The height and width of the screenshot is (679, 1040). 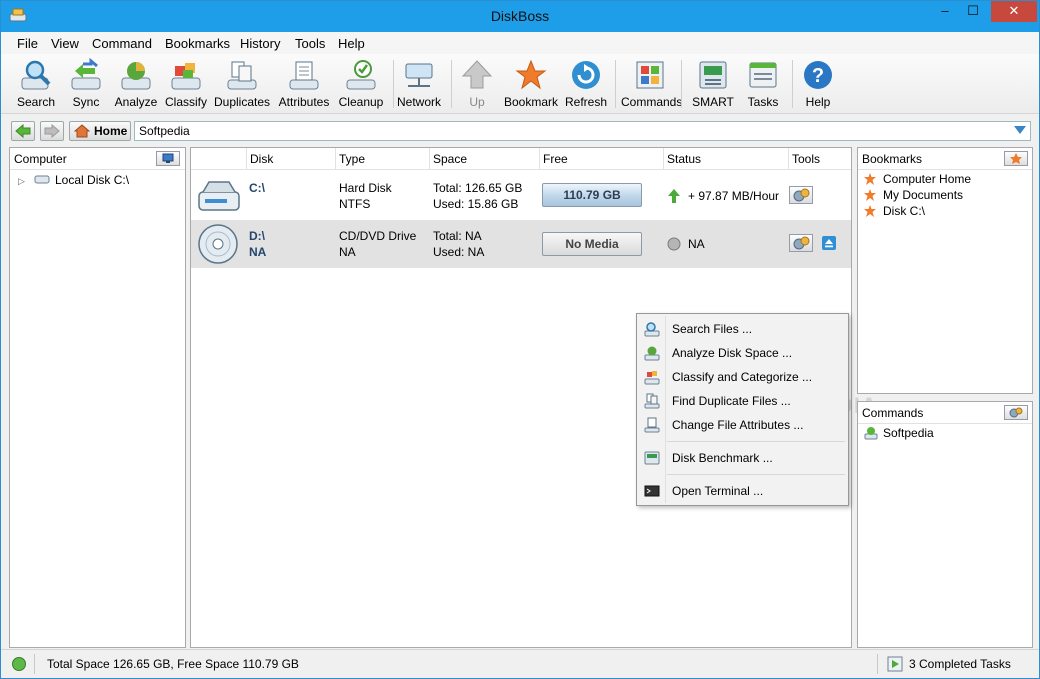 I want to click on help-button: ? Help, so click(x=818, y=85).